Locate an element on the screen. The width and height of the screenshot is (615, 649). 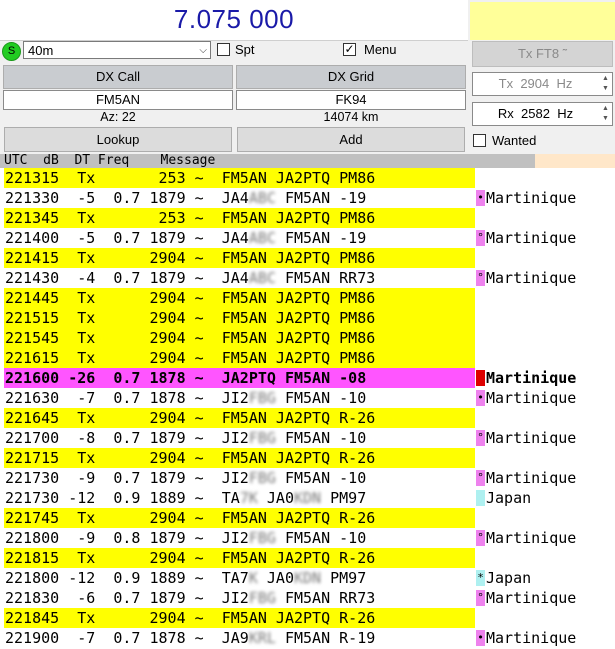
tx-message-row: 221445 Tx 2904 ~ FM5AN JA2PTQ PM86 is located at coordinates (307, 298).